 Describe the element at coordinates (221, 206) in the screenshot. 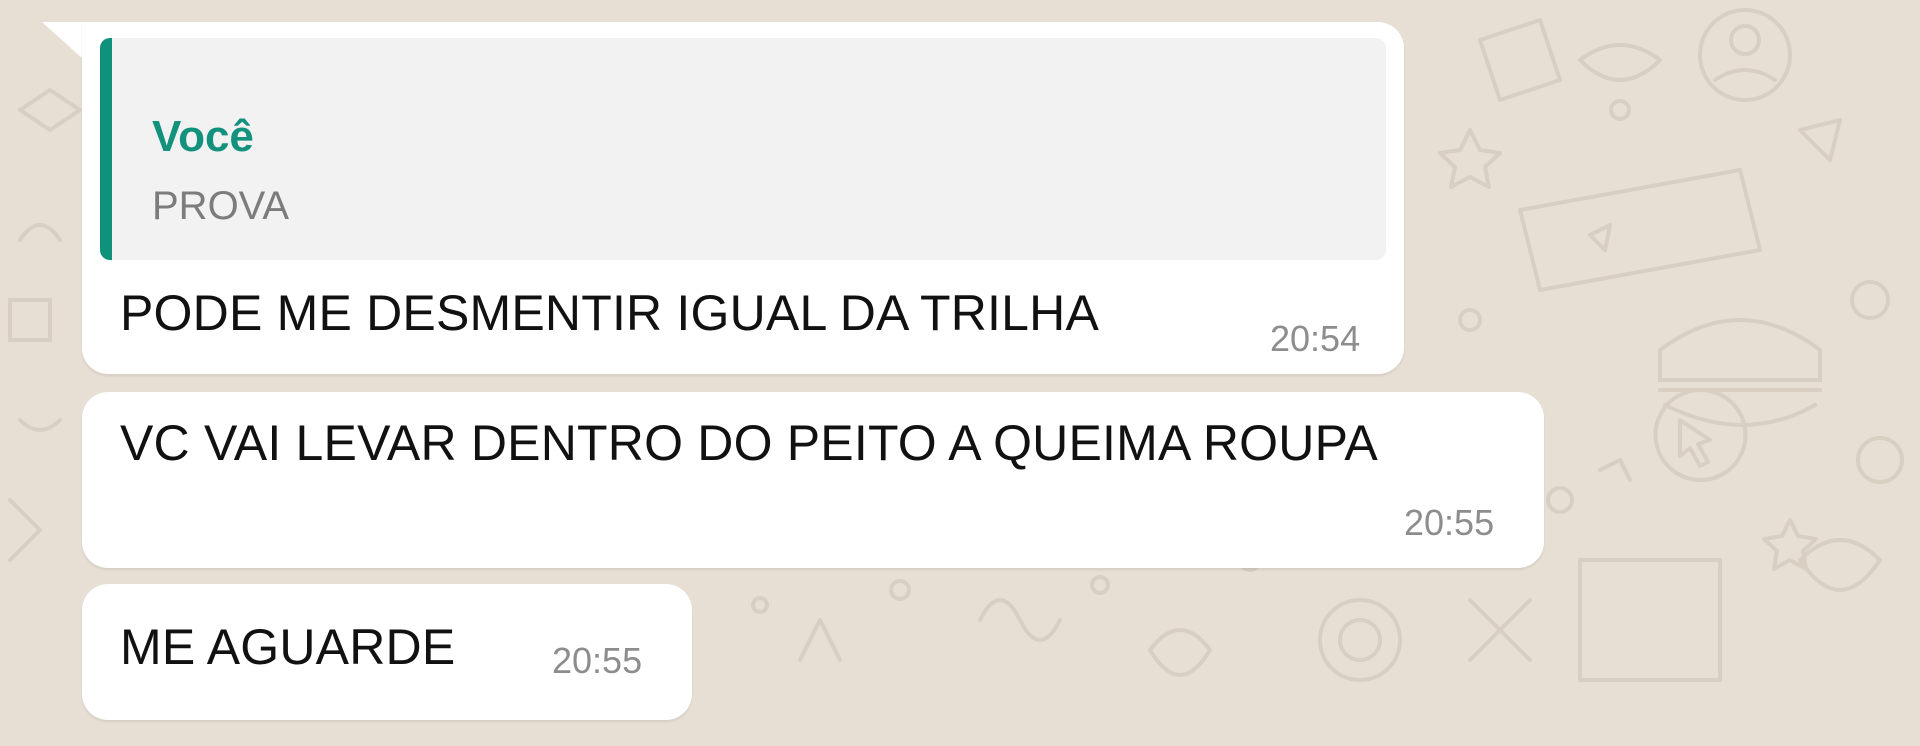

I see `quoted-text: PROVA` at that location.